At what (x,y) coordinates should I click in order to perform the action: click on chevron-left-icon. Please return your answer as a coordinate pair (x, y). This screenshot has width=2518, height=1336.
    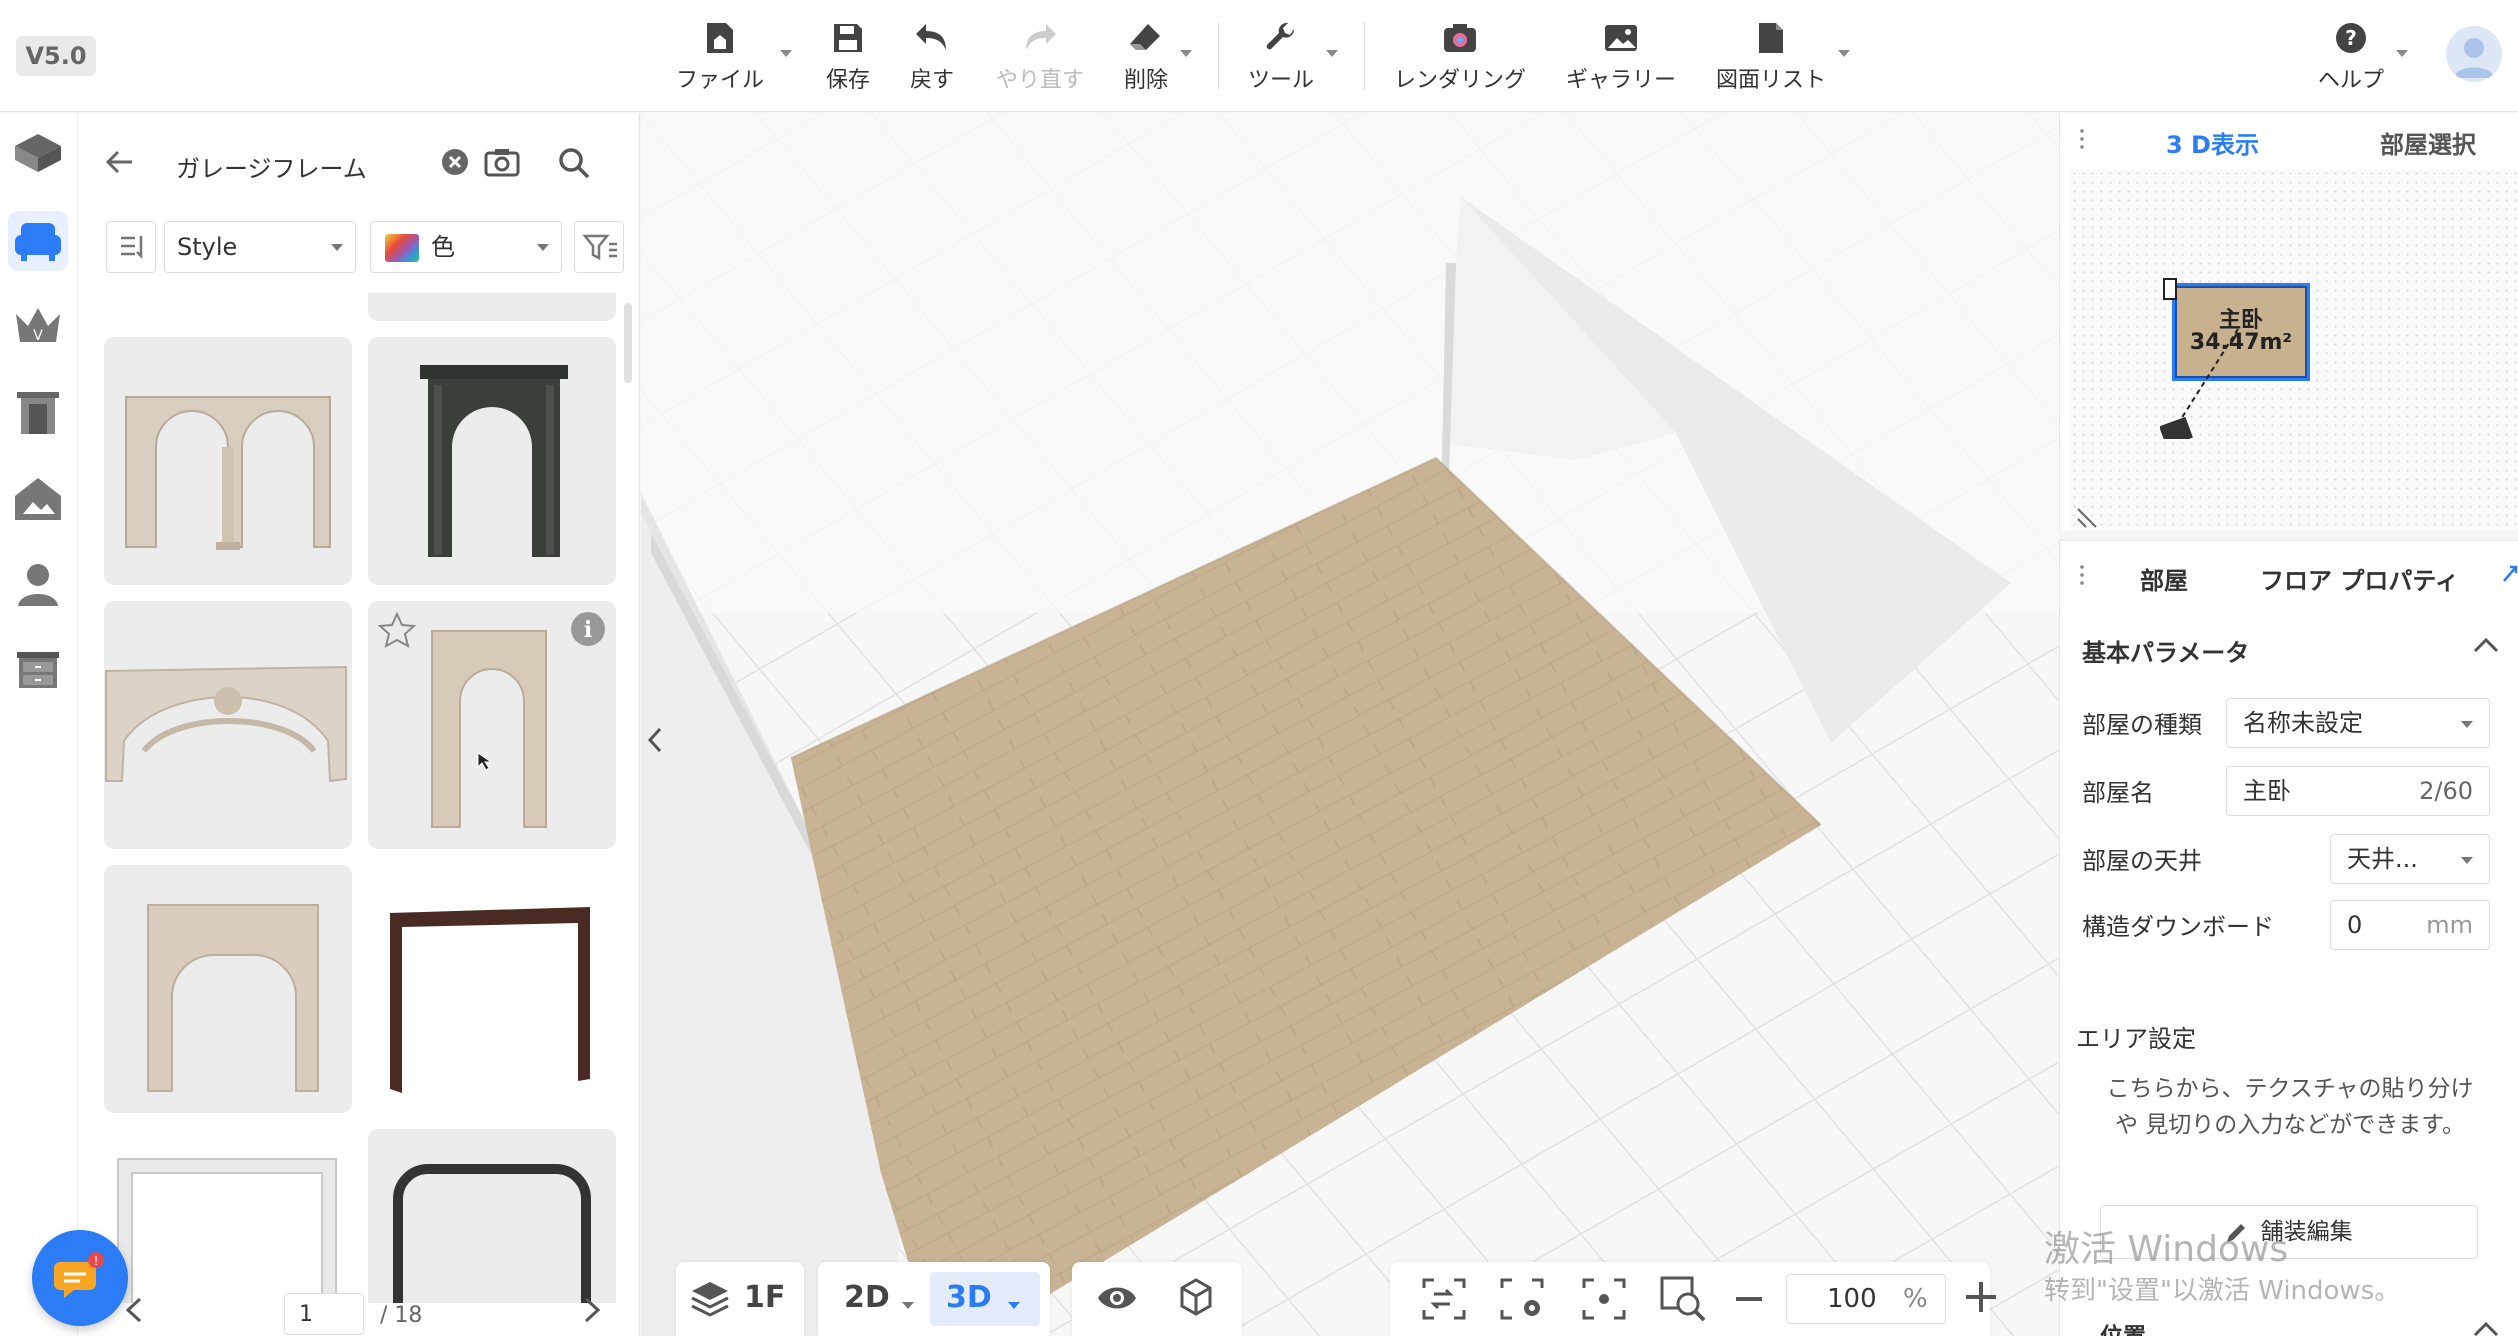
    Looking at the image, I should click on (654, 740).